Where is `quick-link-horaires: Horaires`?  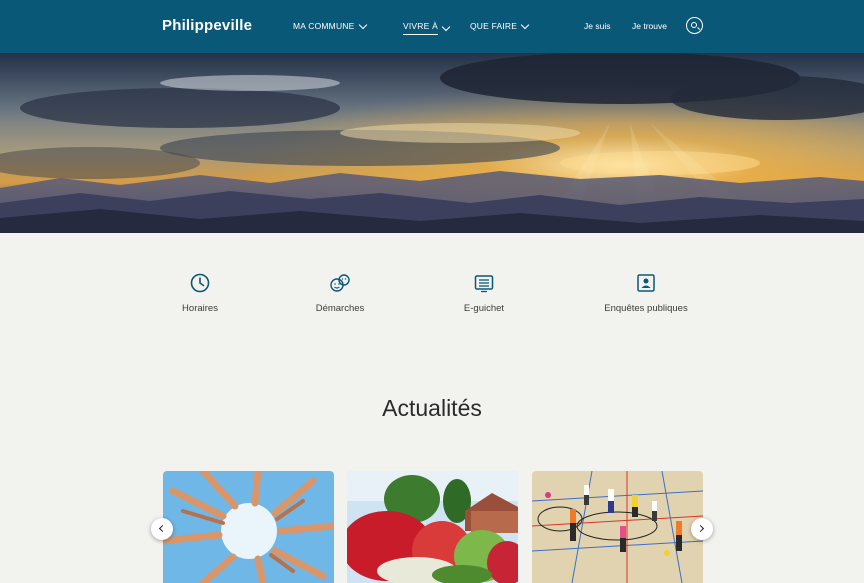 quick-link-horaires: Horaires is located at coordinates (200, 293).